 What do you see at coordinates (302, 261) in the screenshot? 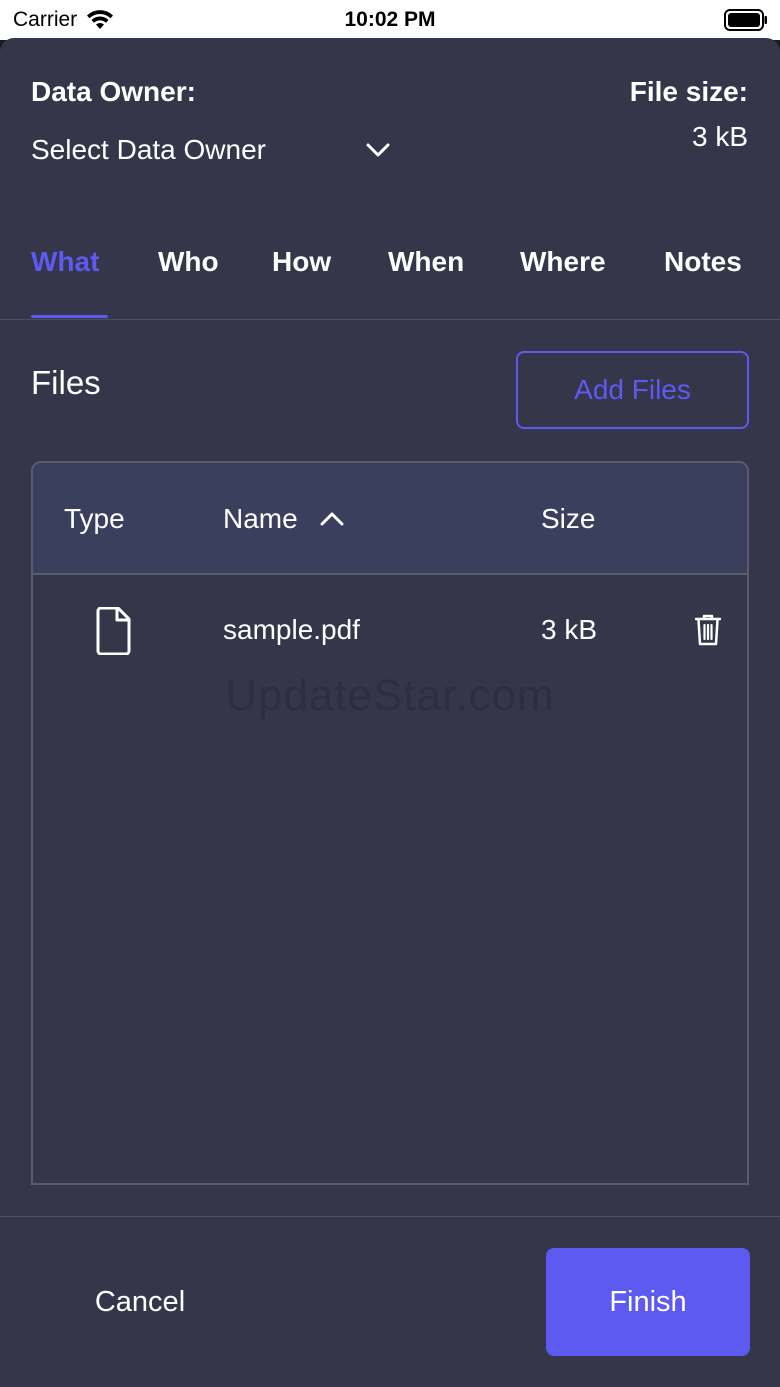
I see `tab-label: How` at bounding box center [302, 261].